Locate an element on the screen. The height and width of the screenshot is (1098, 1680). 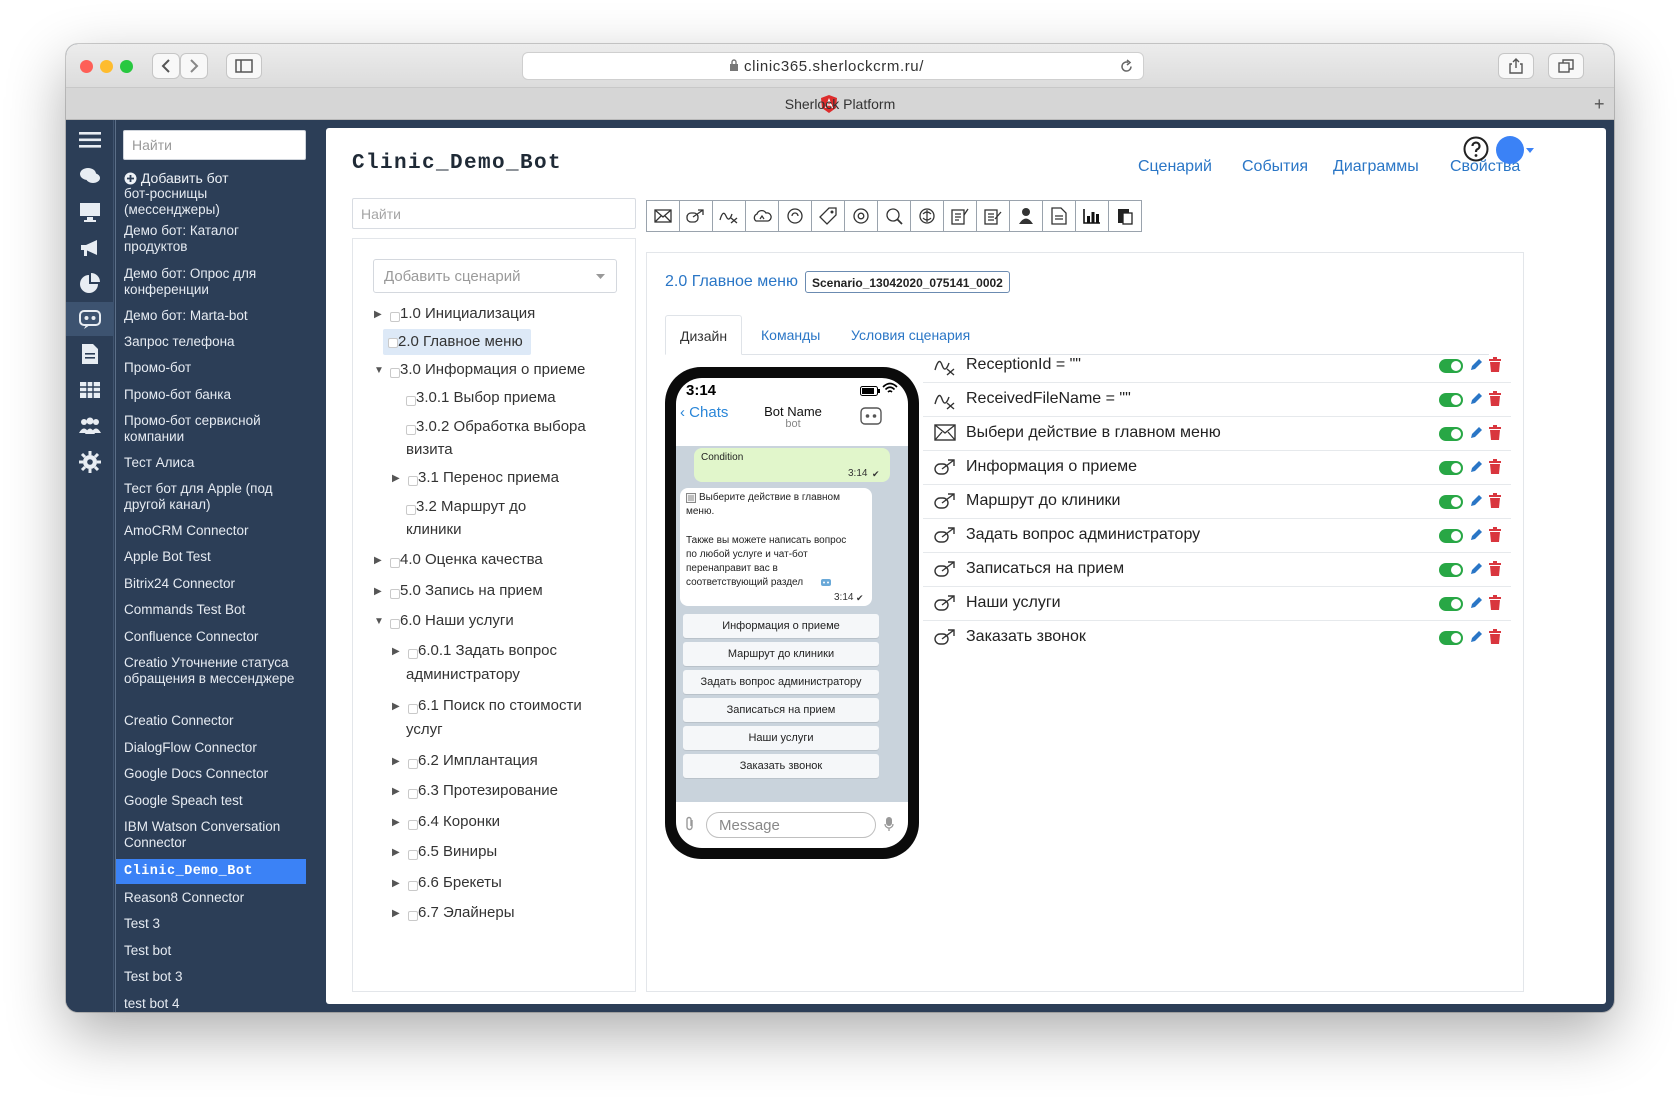
tab-commands: Команды is located at coordinates (790, 335).